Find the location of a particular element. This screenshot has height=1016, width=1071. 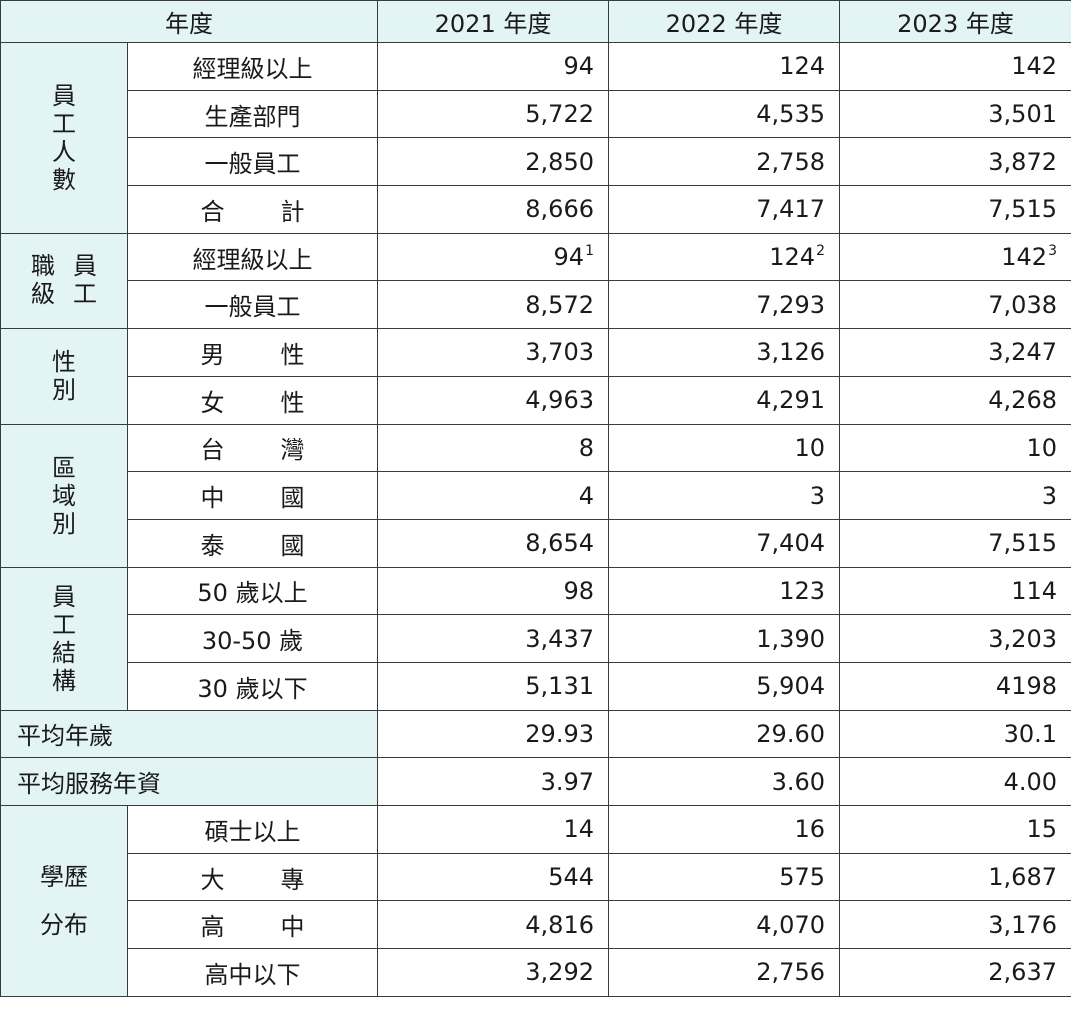

value-2021: 3.97 is located at coordinates (493, 781).